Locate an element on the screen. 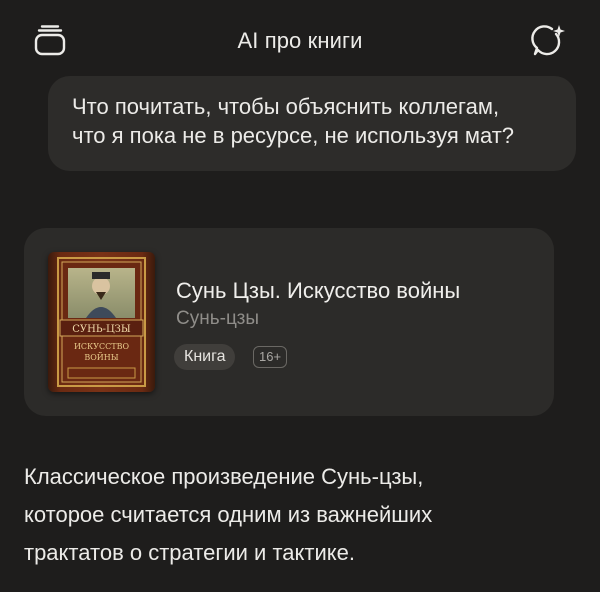 The height and width of the screenshot is (592, 600). cover-title-2: ВОЙНЫ is located at coordinates (101, 357).